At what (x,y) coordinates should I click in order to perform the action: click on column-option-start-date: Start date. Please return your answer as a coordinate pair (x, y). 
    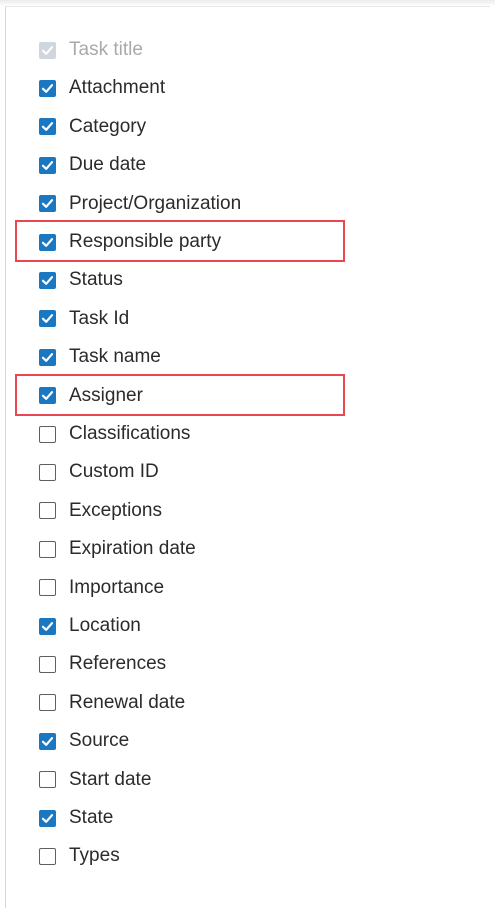
    Looking at the image, I should click on (95, 780).